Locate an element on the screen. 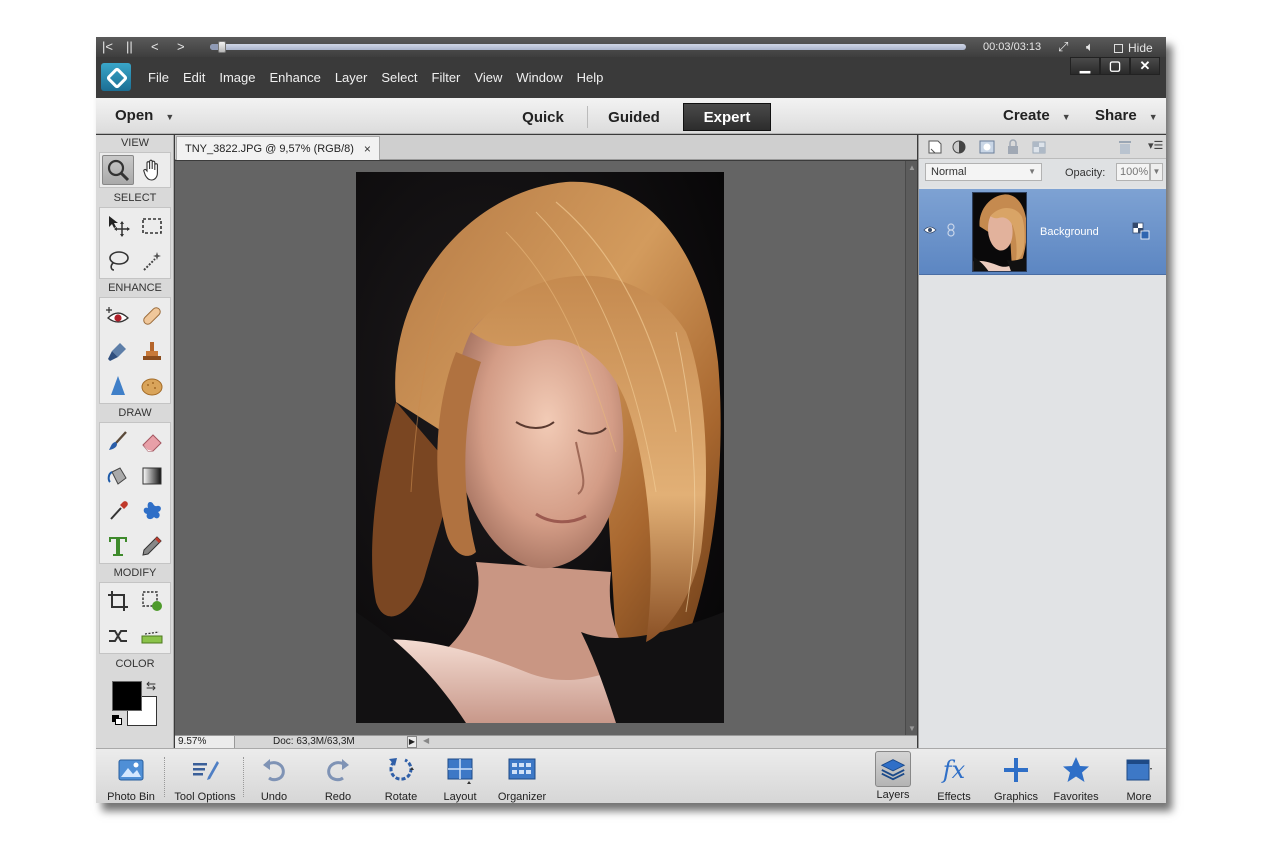  adjustment-layer-icon is located at coordinates (960, 147).